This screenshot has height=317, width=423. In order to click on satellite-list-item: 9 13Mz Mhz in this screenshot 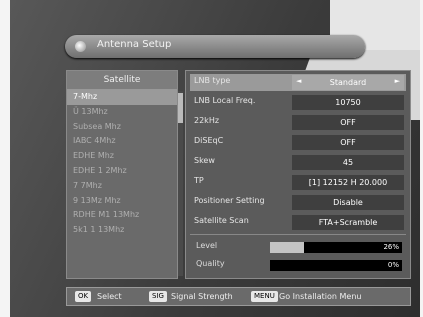, I will do `click(122, 201)`.